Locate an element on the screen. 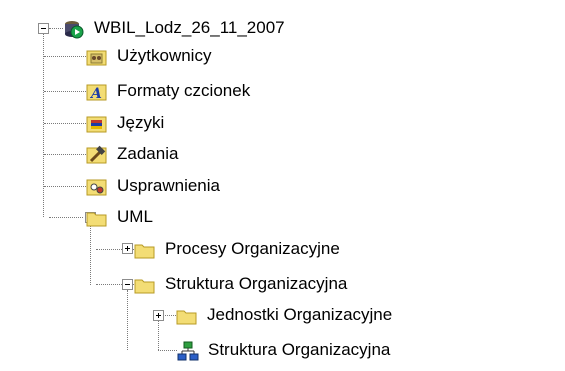 The width and height of the screenshot is (565, 371). tree-node-label: Usprawnienia is located at coordinates (168, 185).